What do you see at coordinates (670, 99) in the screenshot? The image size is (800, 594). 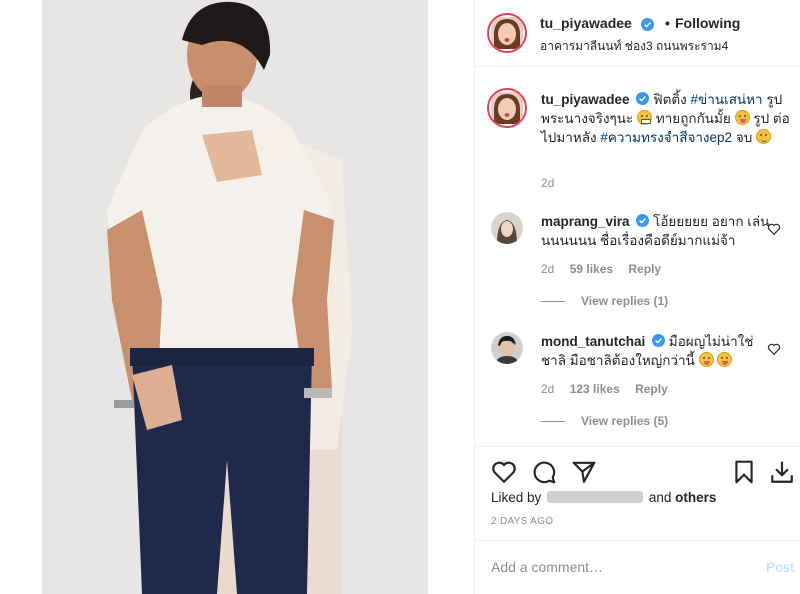 I see `caption-text-part: ฟิตติ้ง` at bounding box center [670, 99].